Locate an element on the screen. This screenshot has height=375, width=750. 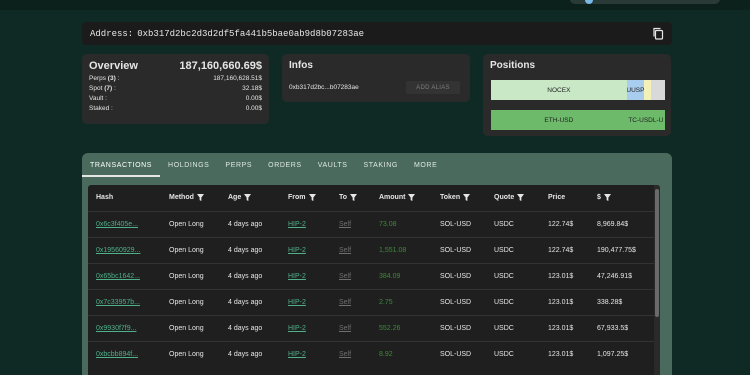
header-quote: Quote is located at coordinates (509, 197).